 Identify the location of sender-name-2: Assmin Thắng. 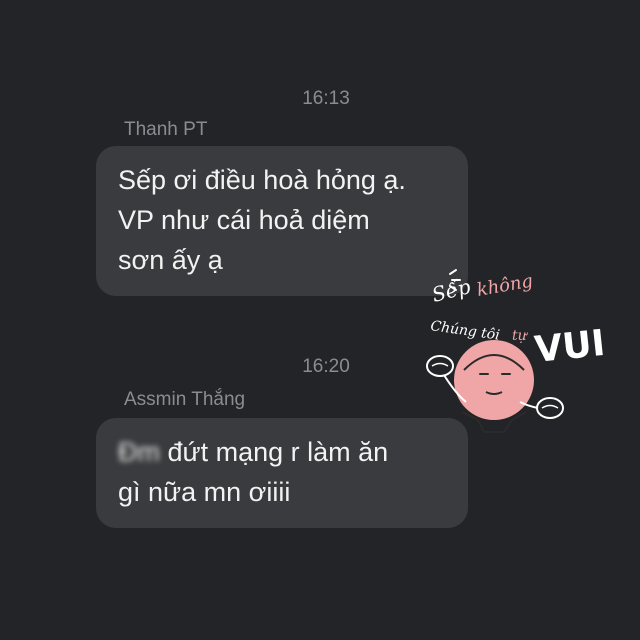
(184, 400).